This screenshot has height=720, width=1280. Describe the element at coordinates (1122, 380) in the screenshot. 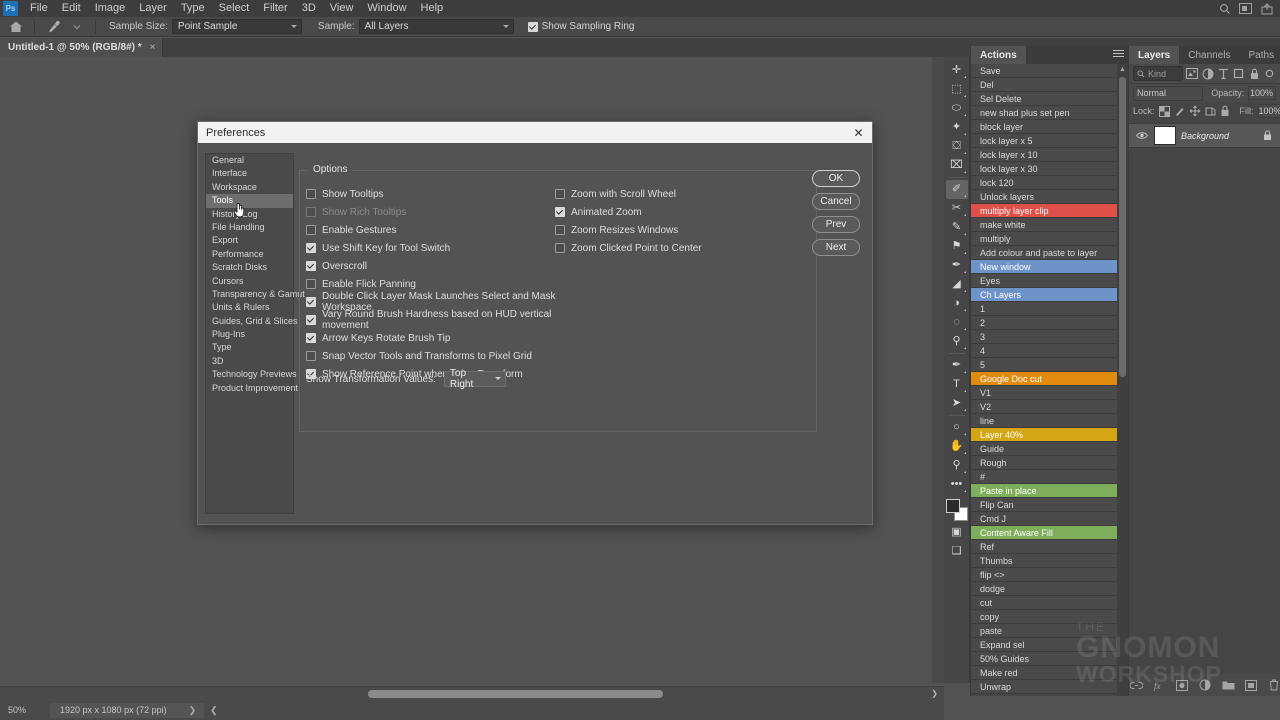

I see `actions-scrollbar: ▲` at that location.